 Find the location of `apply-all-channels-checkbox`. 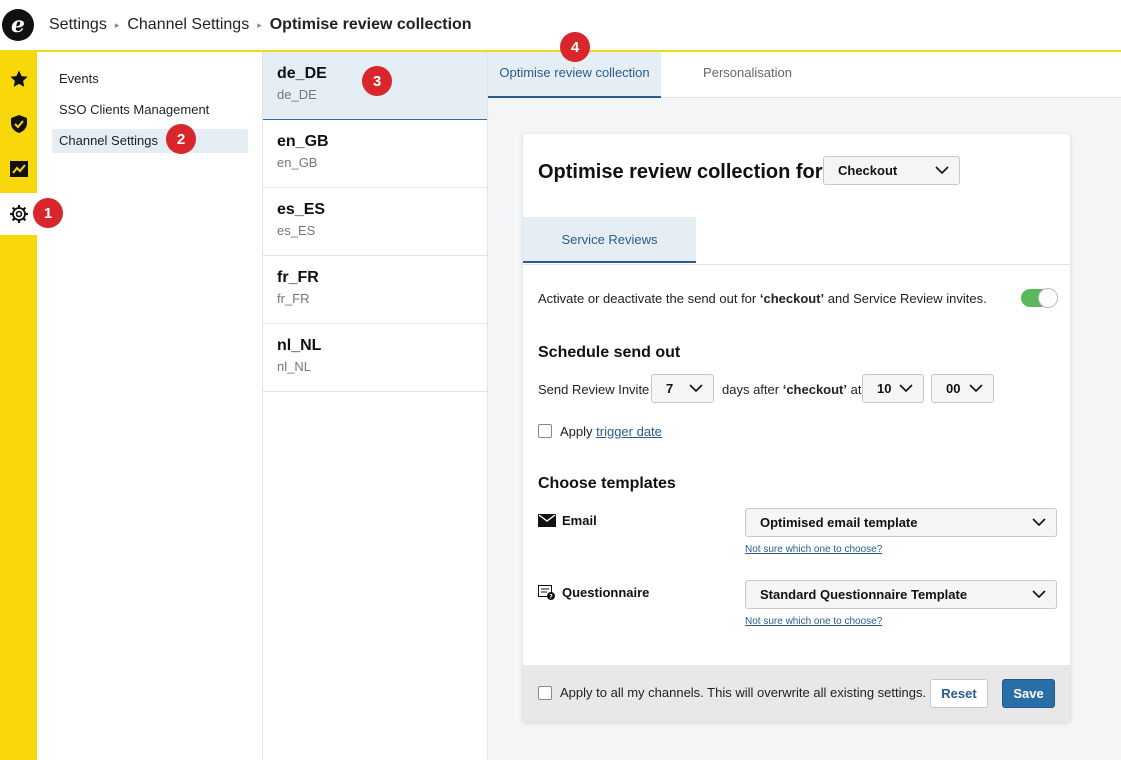

apply-all-channels-checkbox is located at coordinates (545, 693).